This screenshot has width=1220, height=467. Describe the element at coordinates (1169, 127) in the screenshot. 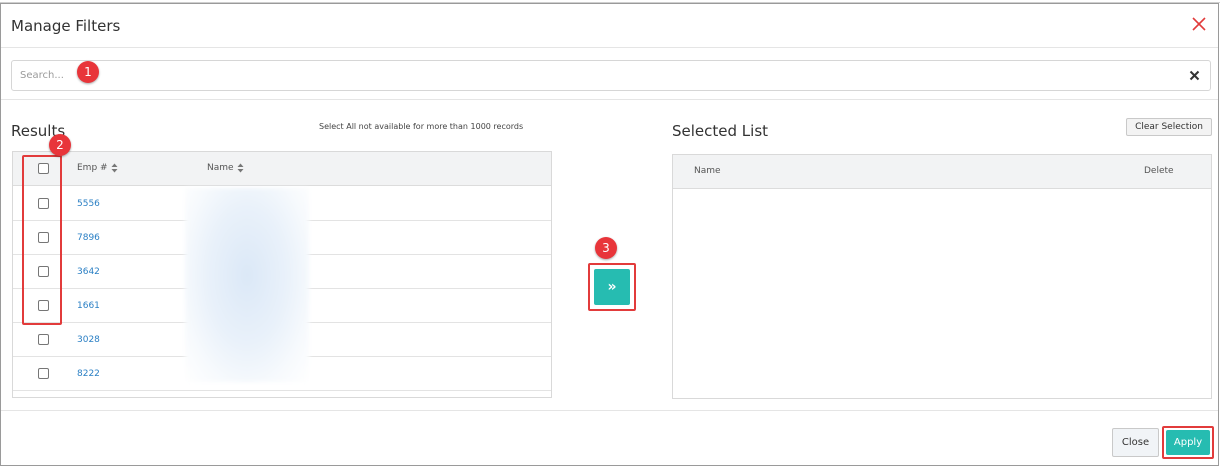

I see `clear-selection-button: Clear Selection` at that location.